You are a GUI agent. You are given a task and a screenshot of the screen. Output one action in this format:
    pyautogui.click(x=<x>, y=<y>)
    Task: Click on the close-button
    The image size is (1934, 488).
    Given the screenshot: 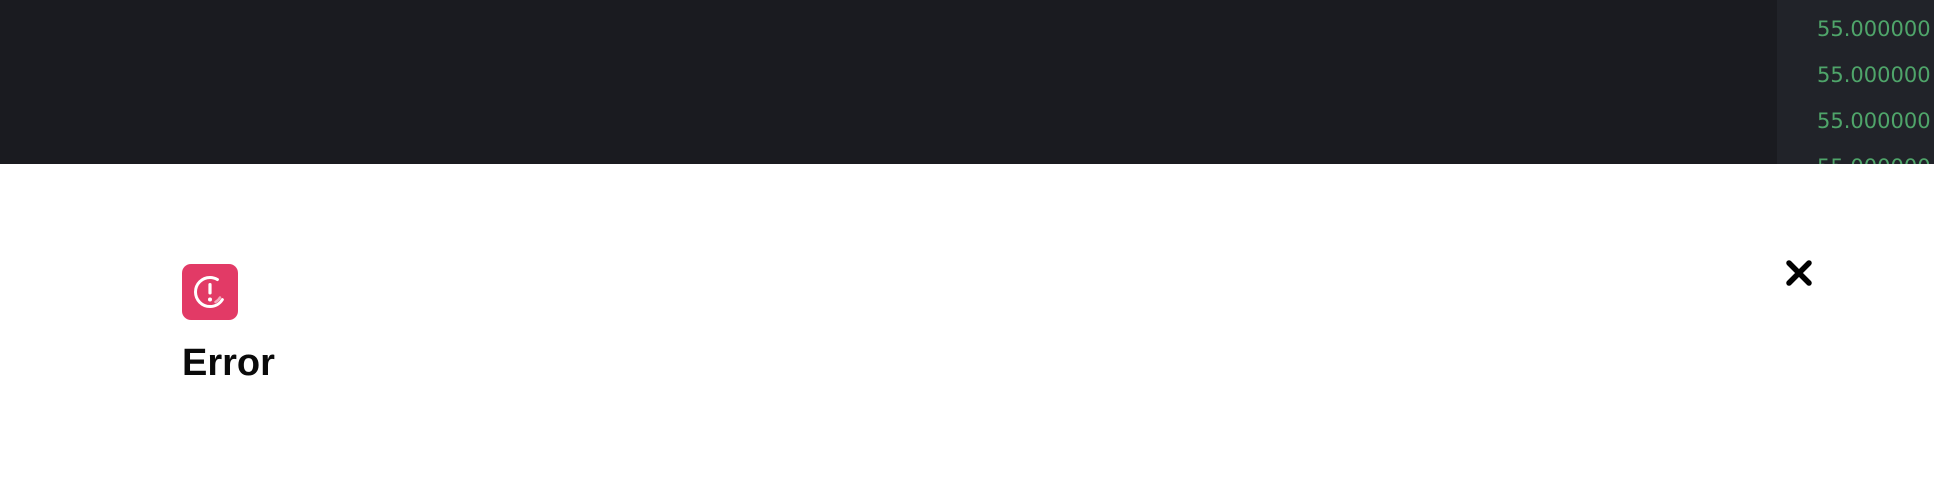 What is the action you would take?
    pyautogui.click(x=1799, y=273)
    